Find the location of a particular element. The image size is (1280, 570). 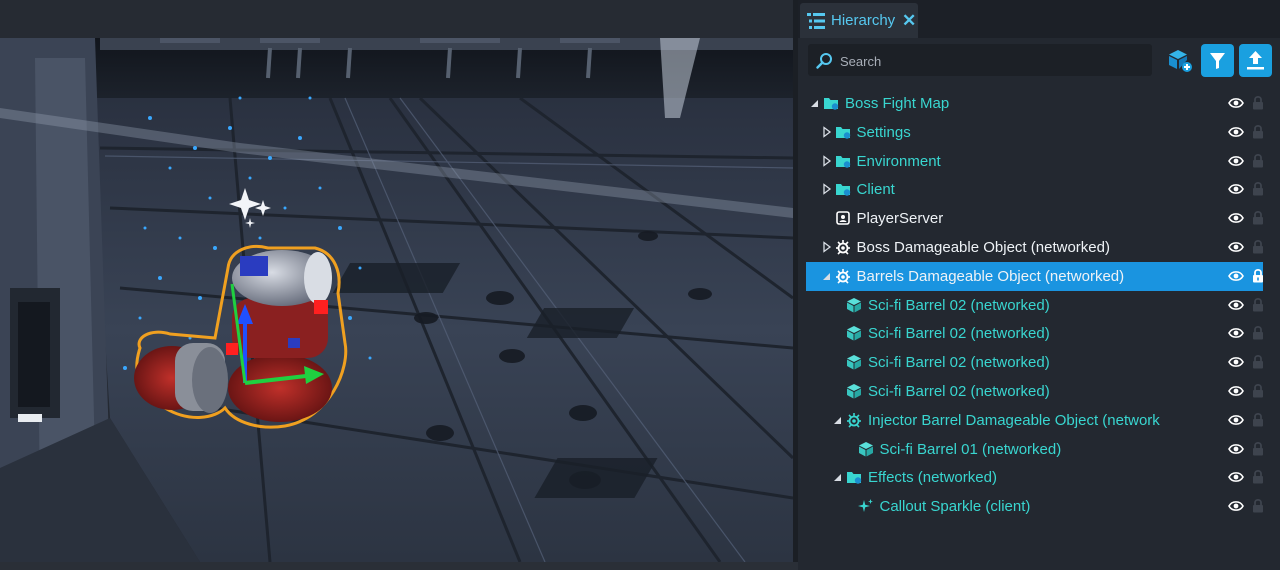

tree-row: Barrels Damageable Object (networked) is located at coordinates (1039, 276).